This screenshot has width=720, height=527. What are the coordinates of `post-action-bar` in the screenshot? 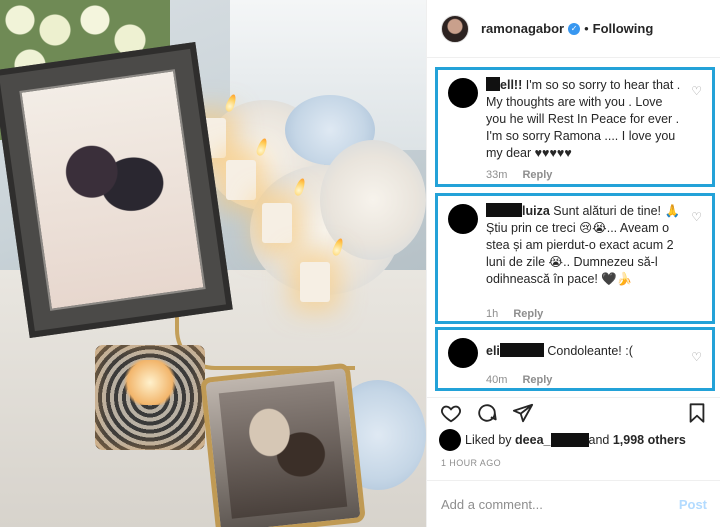 It's located at (573, 412).